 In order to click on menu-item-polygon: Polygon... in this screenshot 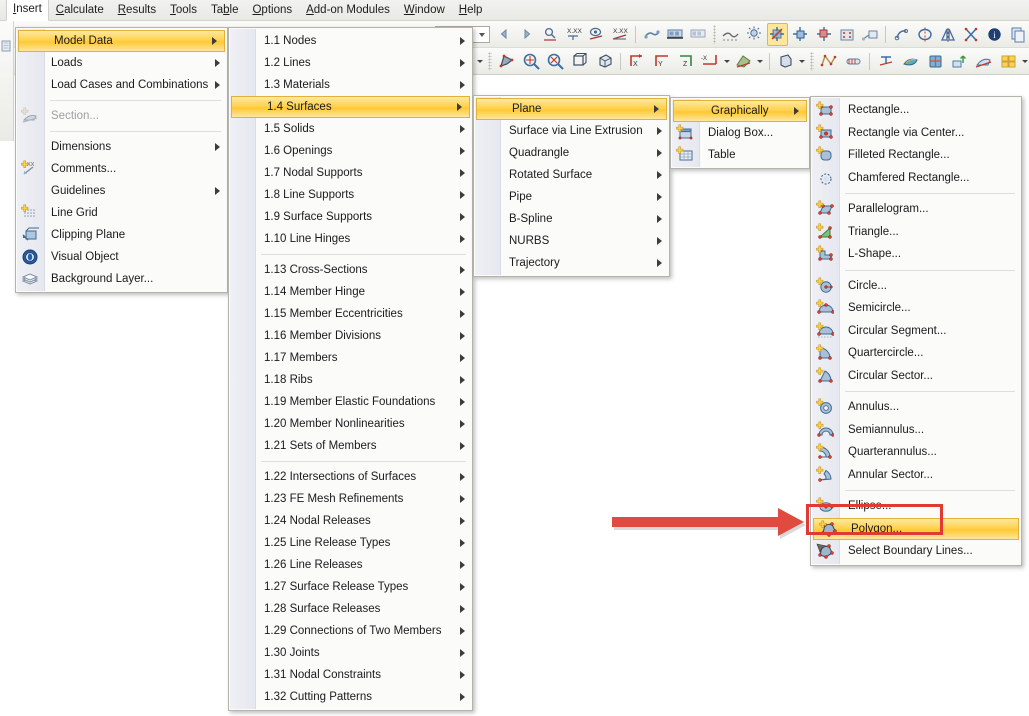, I will do `click(916, 528)`.